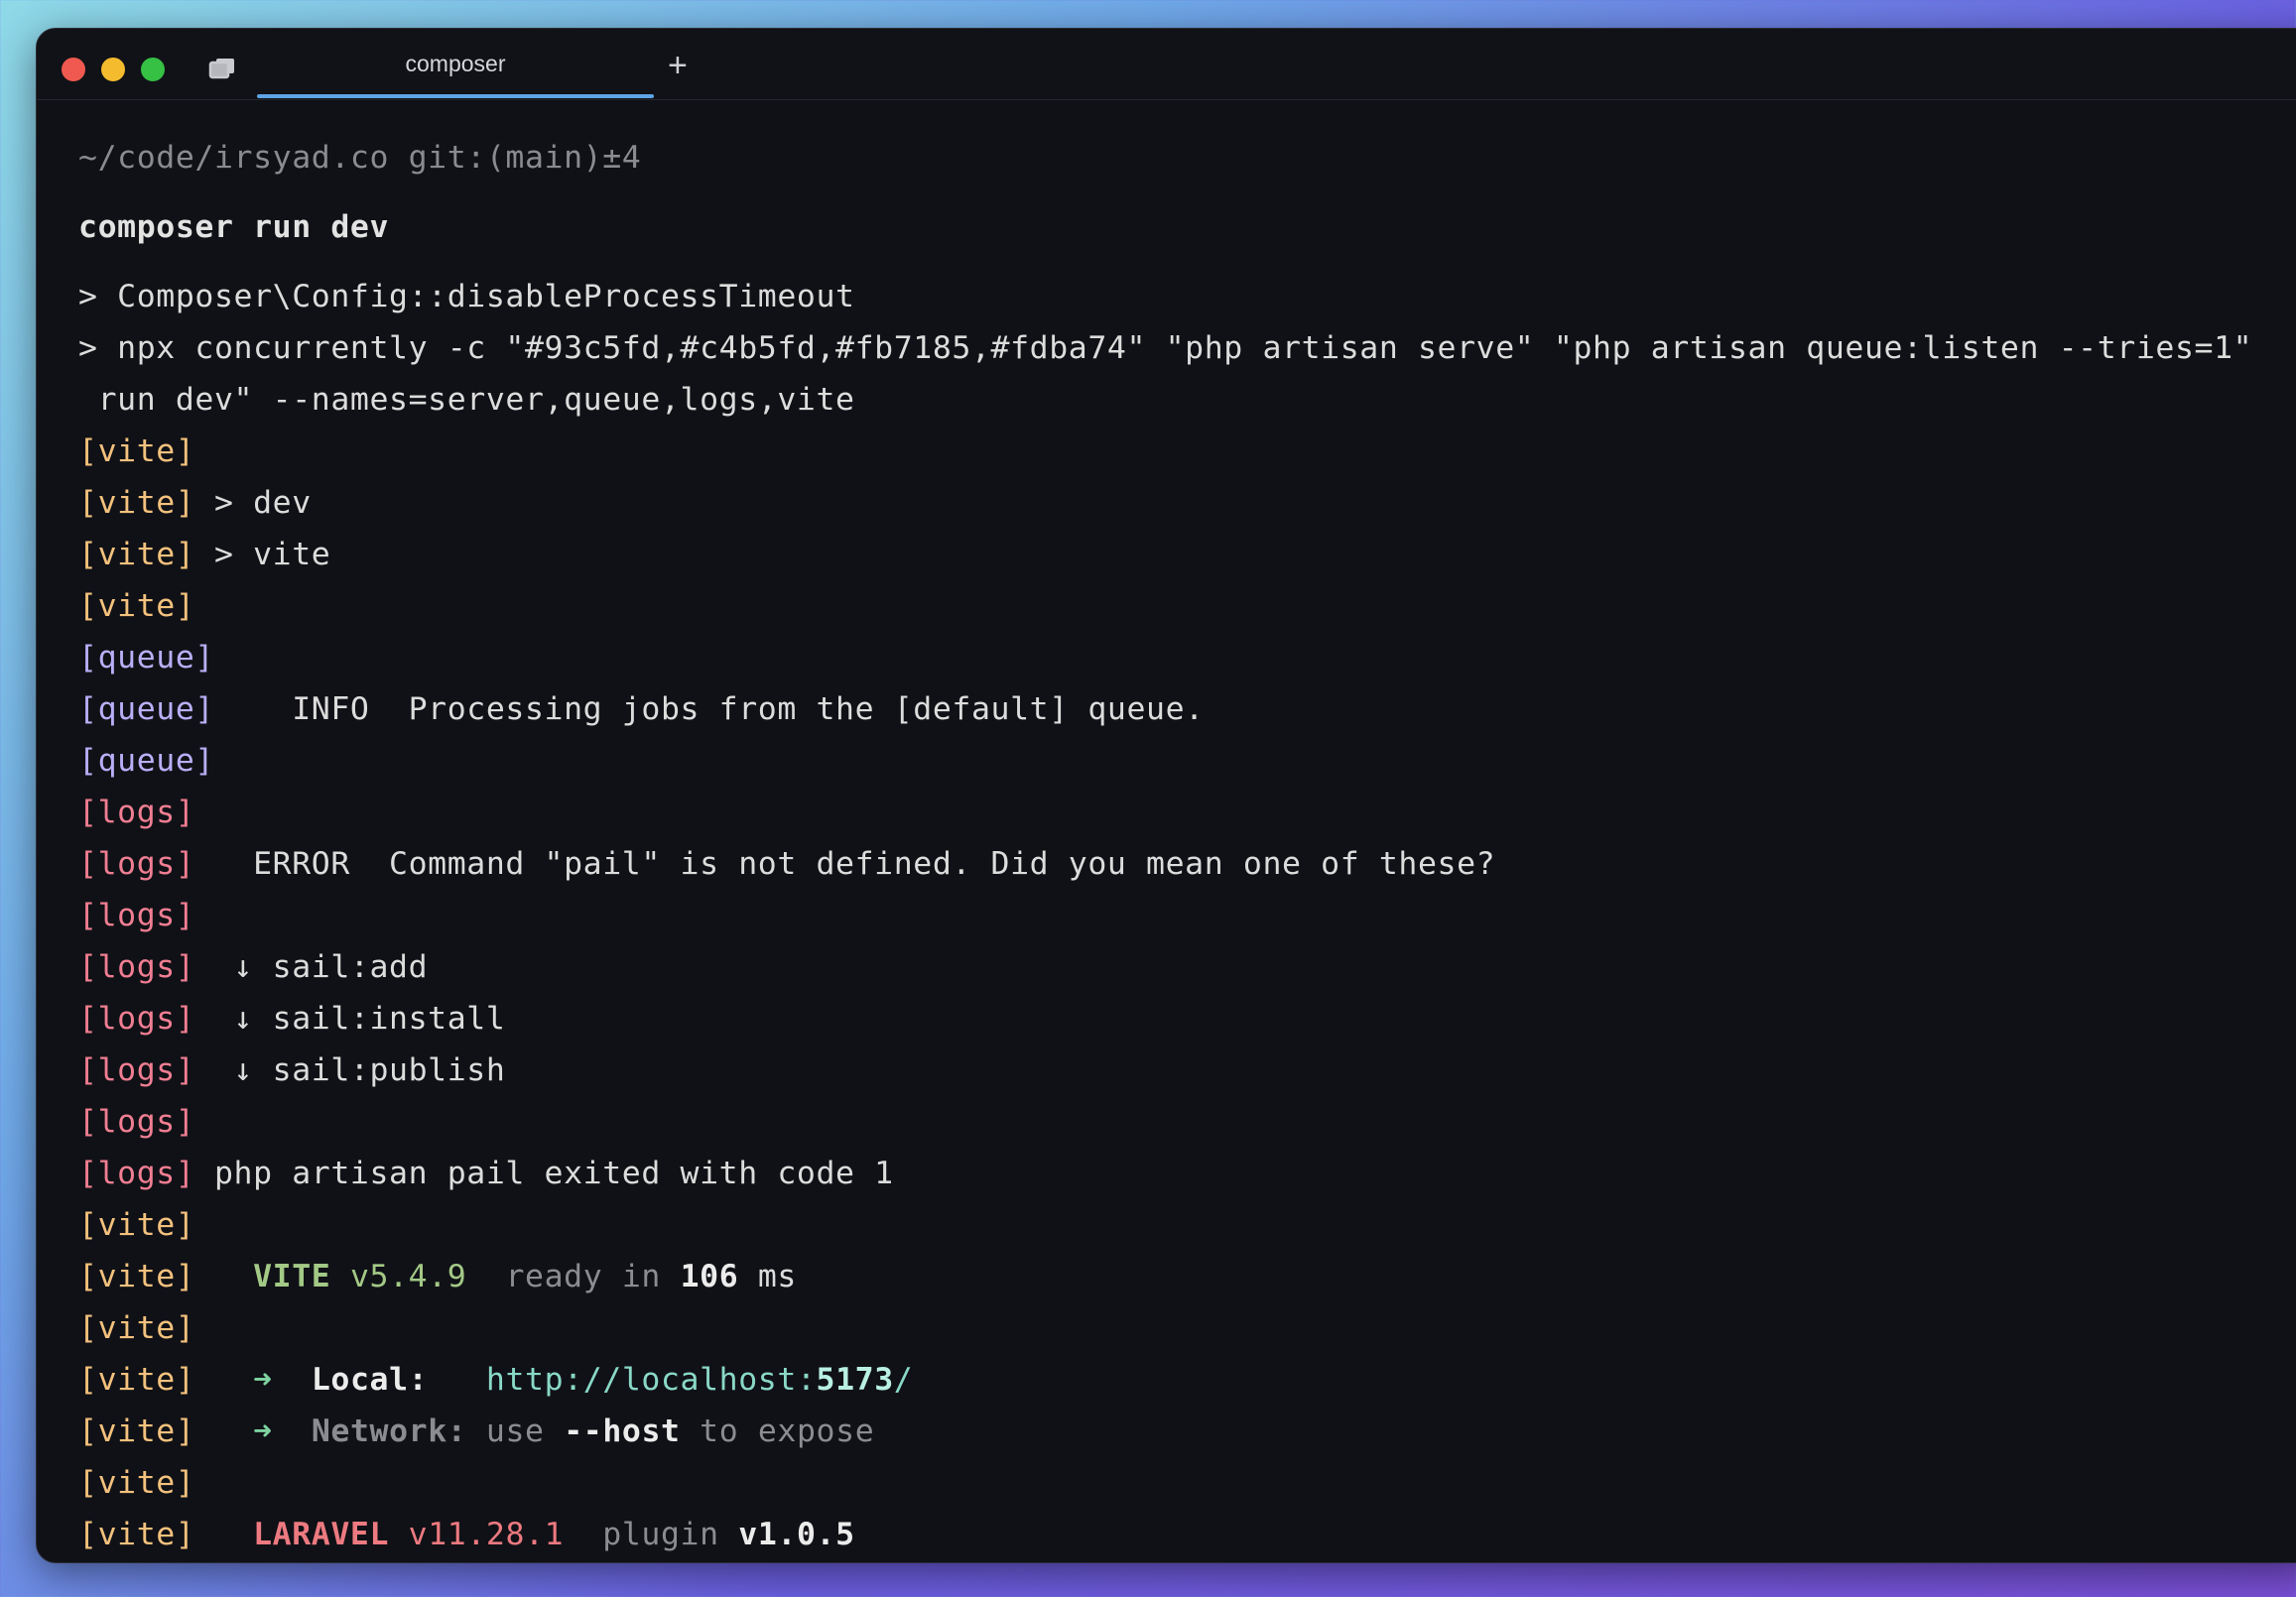  Describe the element at coordinates (1166, 64) in the screenshot. I see `title-bar: composer +` at that location.